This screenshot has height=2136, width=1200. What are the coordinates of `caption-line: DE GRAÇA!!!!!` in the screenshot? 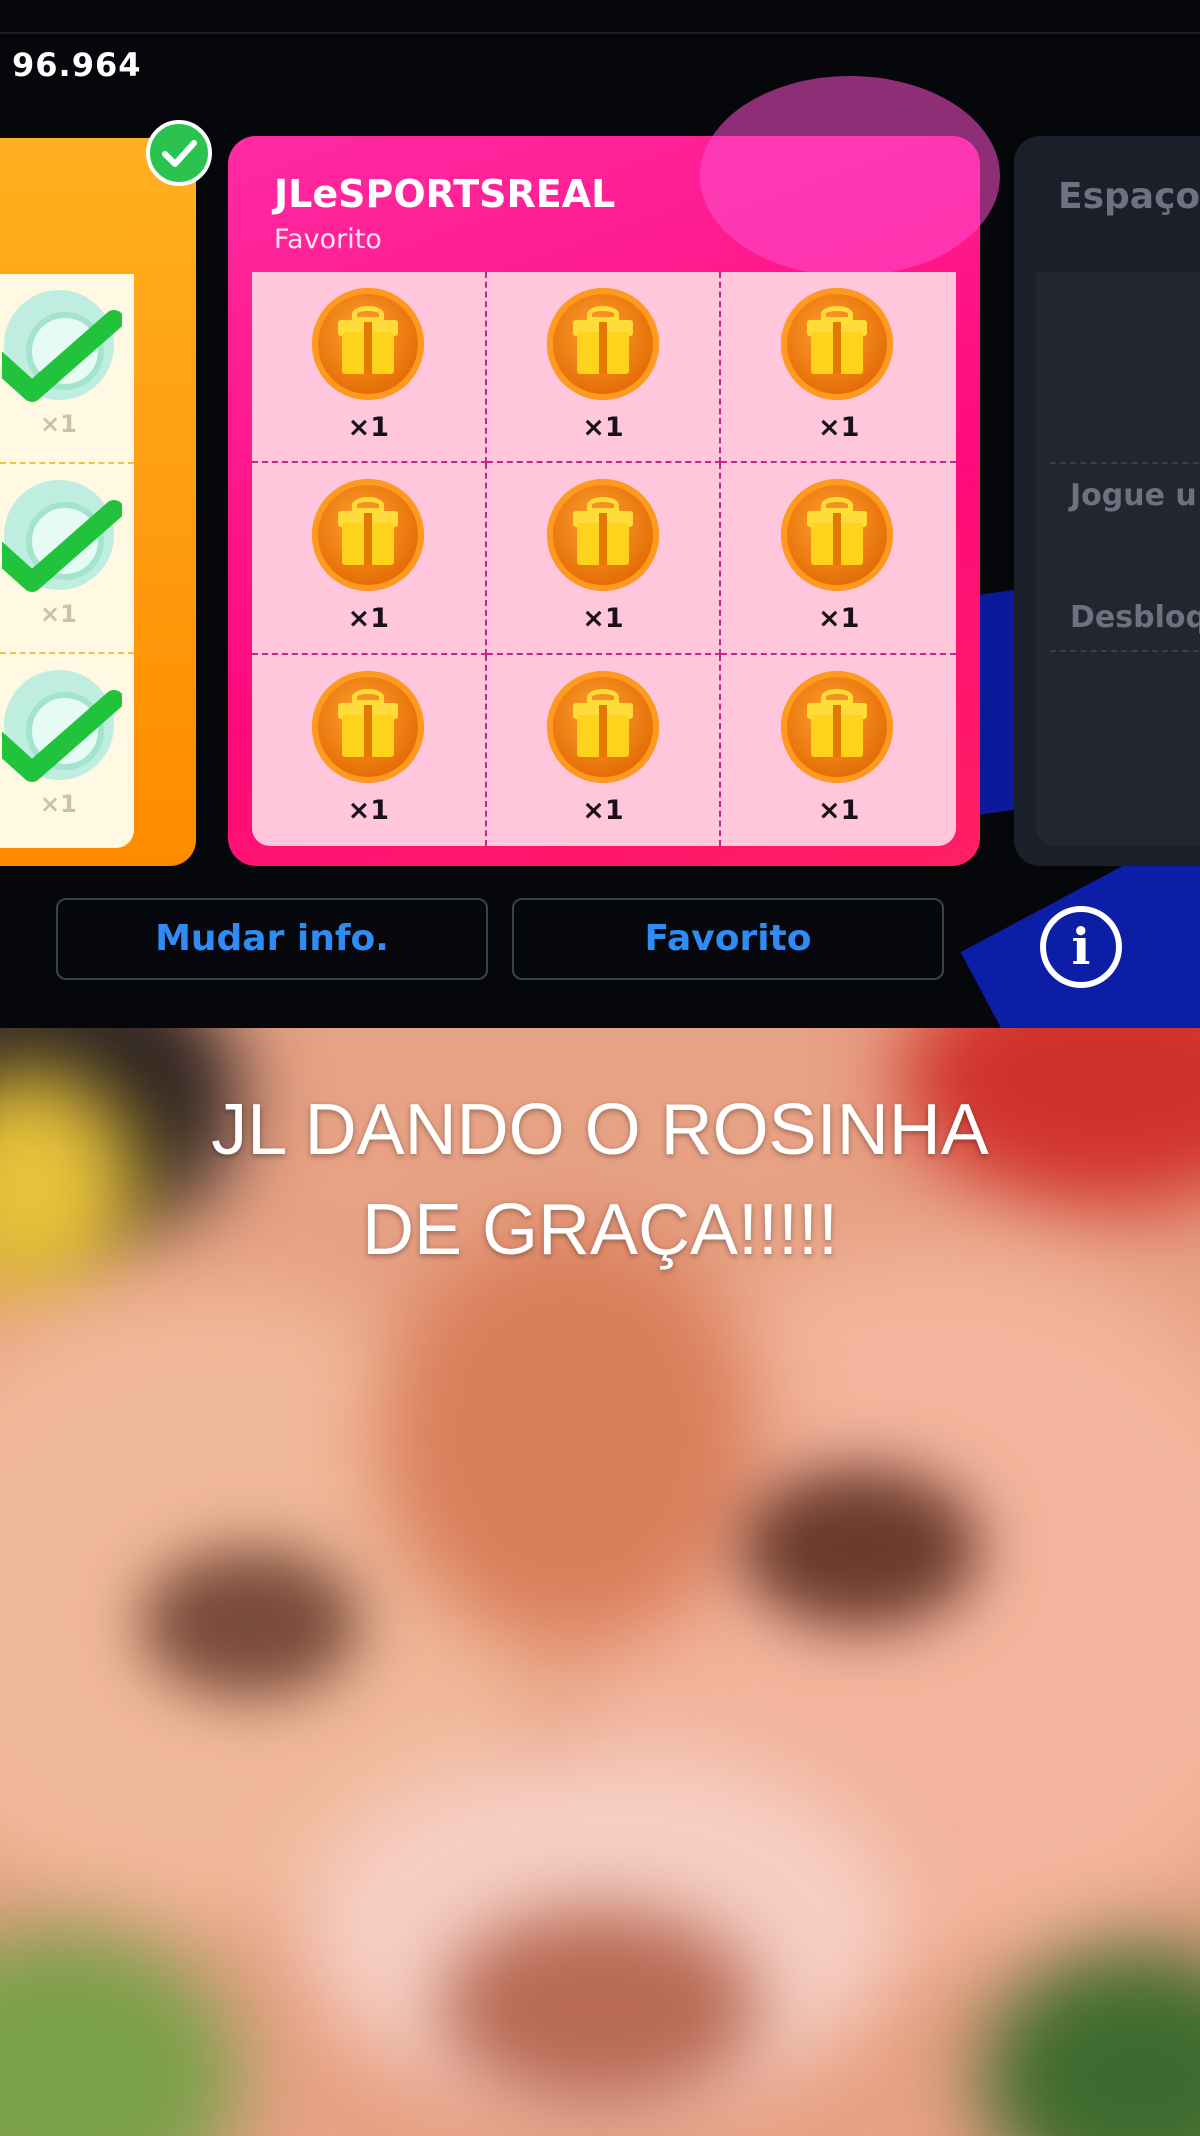 It's located at (600, 1230).